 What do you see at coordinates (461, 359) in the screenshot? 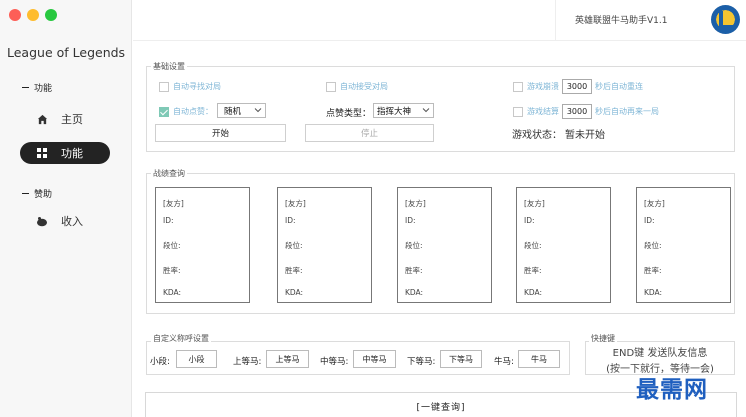
I see `nickname-input: 下等马` at bounding box center [461, 359].